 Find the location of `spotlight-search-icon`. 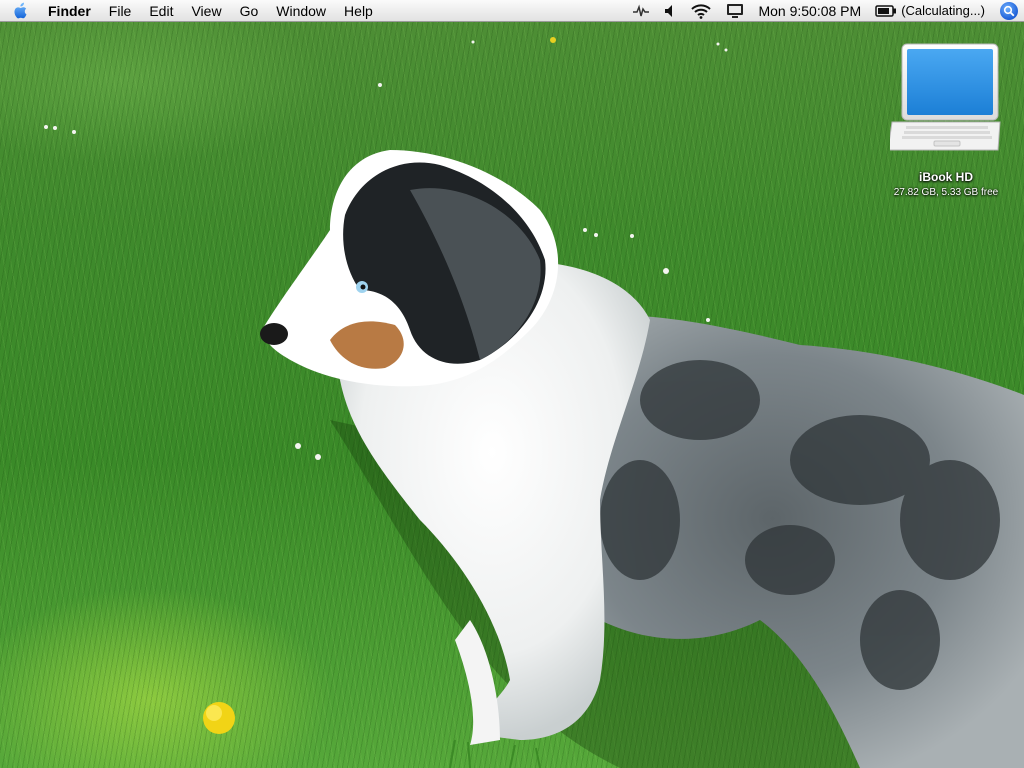

spotlight-search-icon is located at coordinates (1009, 10).